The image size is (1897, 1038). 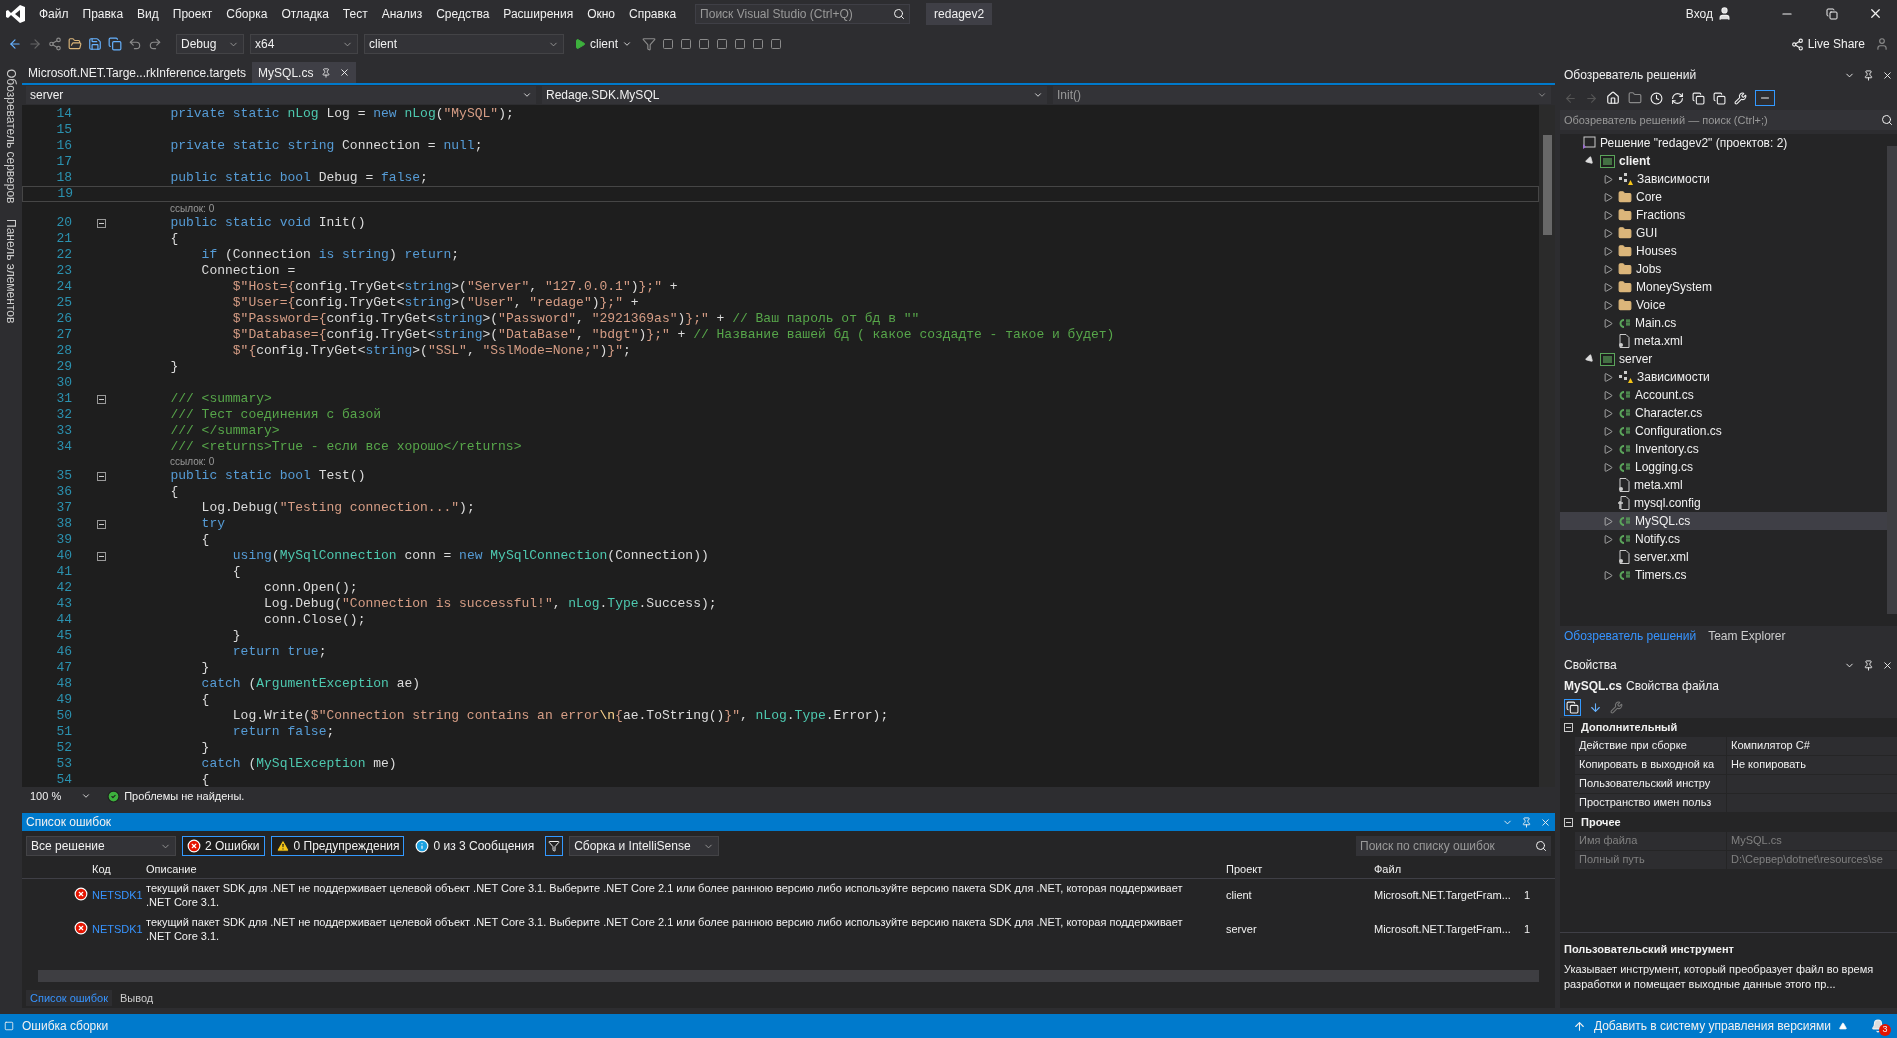 What do you see at coordinates (475, 846) in the screenshot?
I see `filter-toggle: 0 из 3 Сообщения` at bounding box center [475, 846].